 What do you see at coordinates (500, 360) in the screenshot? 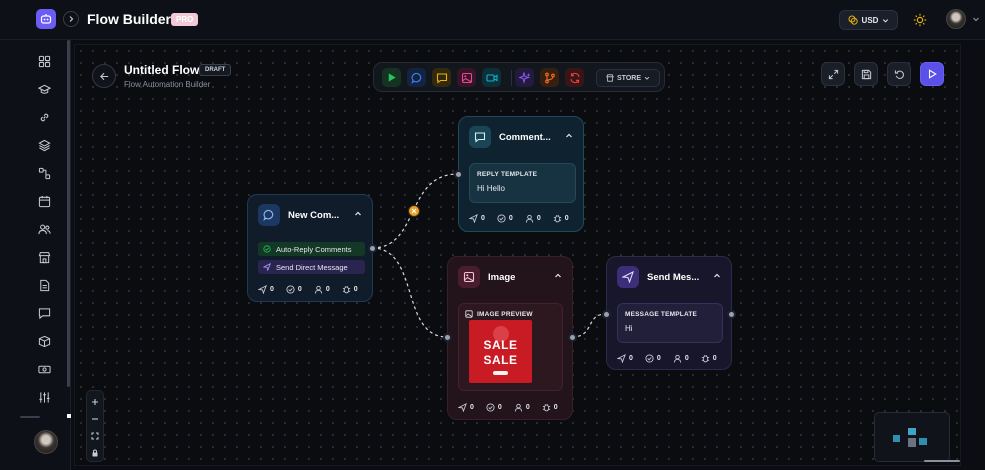
I see `preview-text: SALE` at bounding box center [500, 360].